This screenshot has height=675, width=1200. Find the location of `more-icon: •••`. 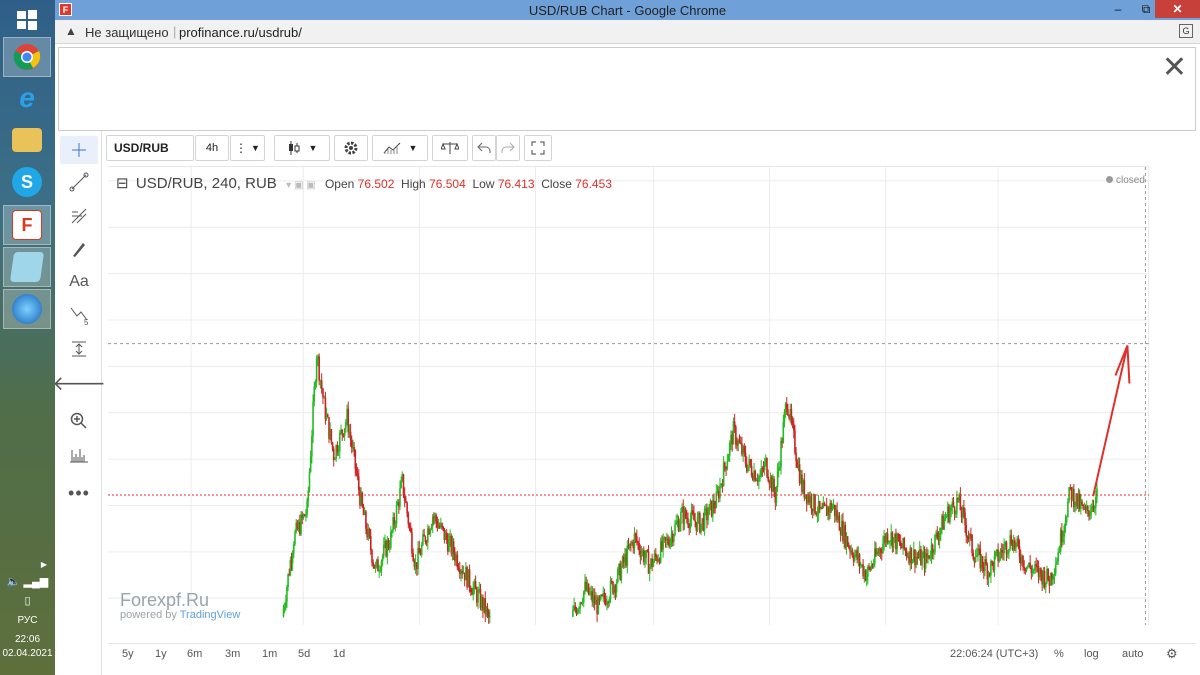

more-icon: ••• is located at coordinates (79, 493).